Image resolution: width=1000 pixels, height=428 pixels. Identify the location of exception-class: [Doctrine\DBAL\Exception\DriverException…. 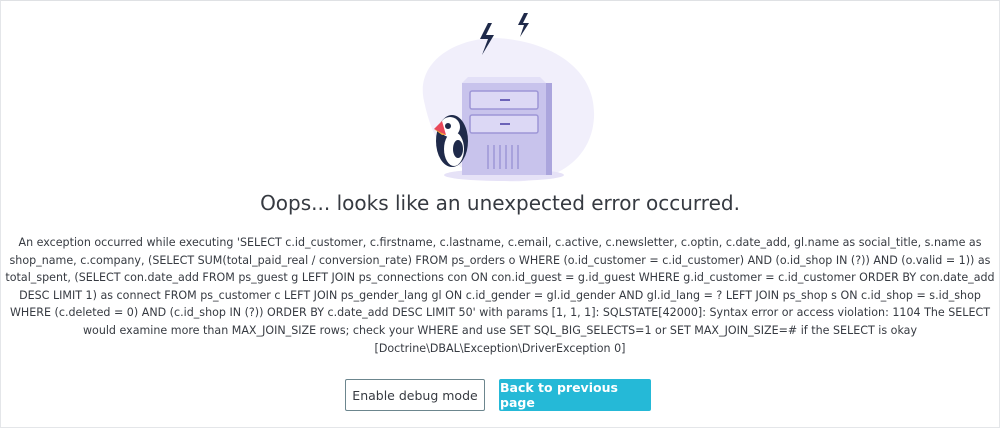
(500, 348).